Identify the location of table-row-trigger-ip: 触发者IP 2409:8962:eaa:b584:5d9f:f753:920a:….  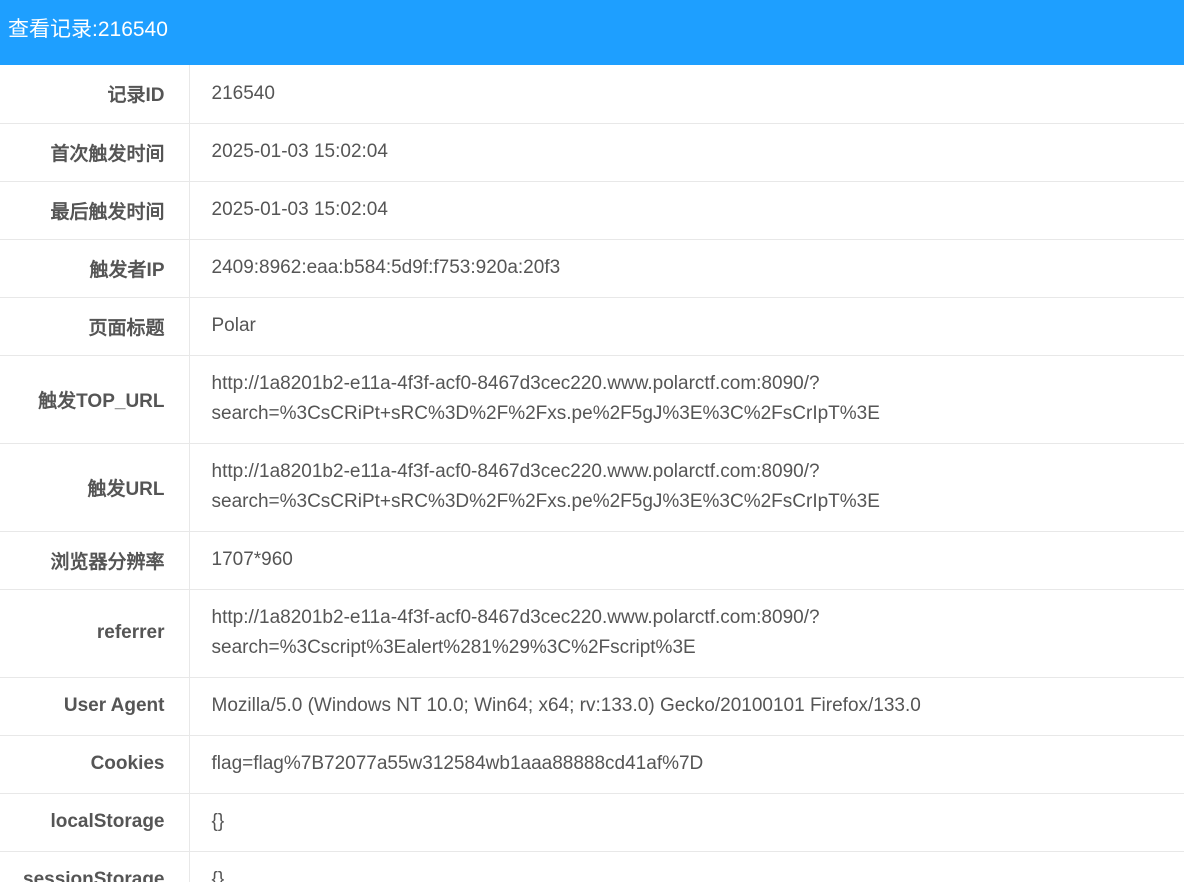
(592, 268).